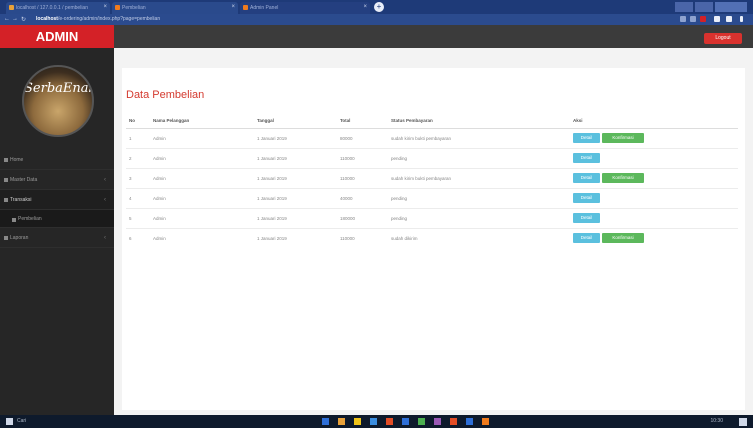 Image resolution: width=753 pixels, height=428 pixels. What do you see at coordinates (379, 7) in the screenshot?
I see `new-tab-button: +` at bounding box center [379, 7].